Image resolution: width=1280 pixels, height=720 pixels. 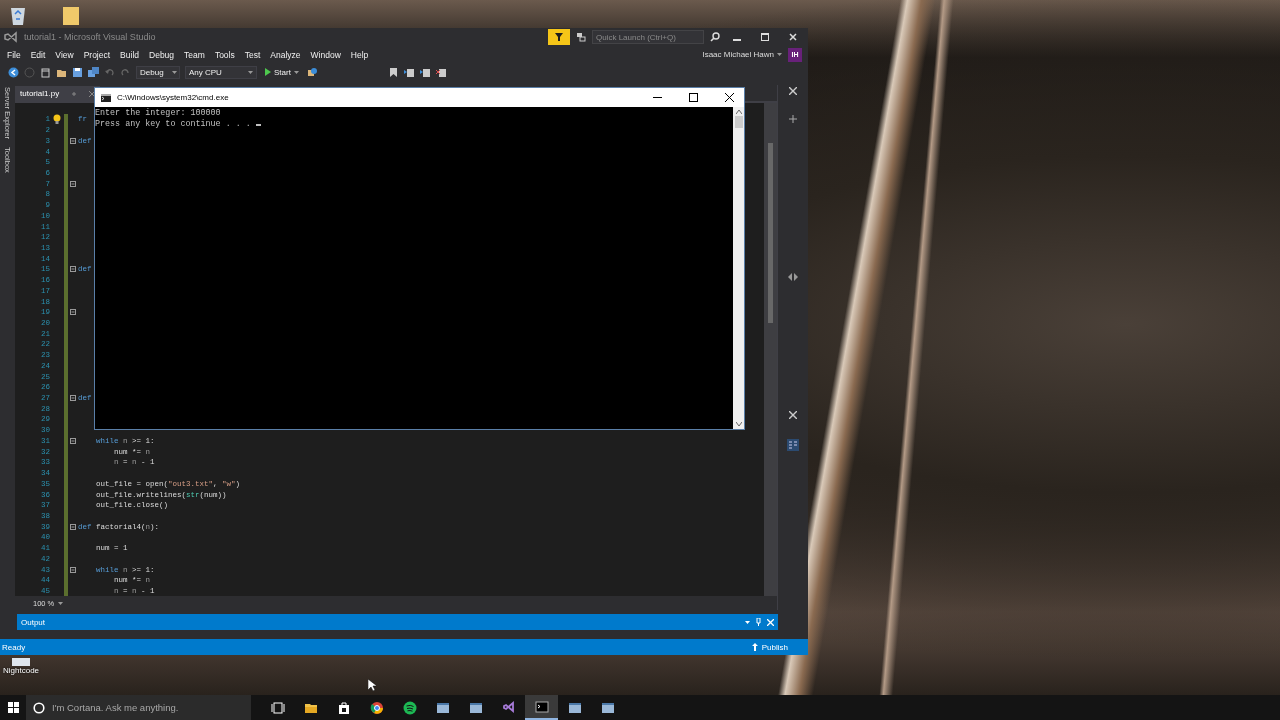 What do you see at coordinates (581, 37) in the screenshot?
I see `feedback-icon` at bounding box center [581, 37].